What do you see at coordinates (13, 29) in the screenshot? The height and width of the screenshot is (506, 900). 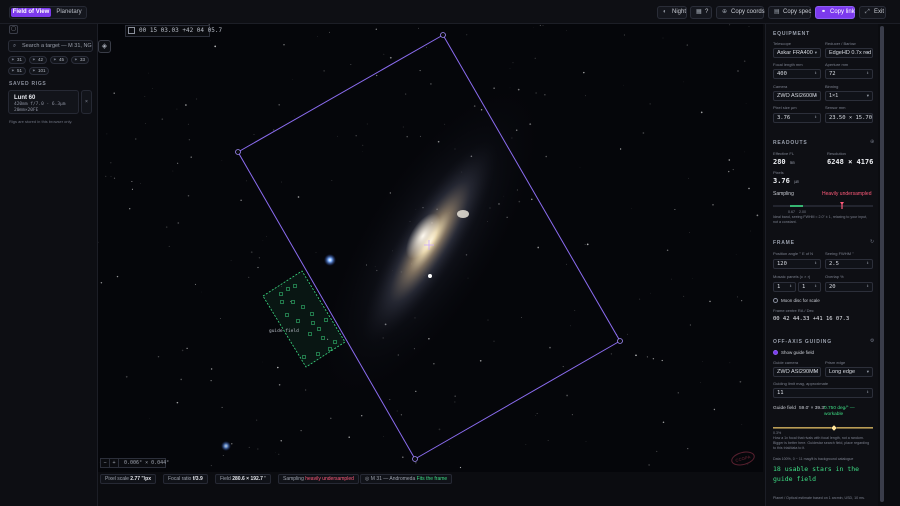 I see `collapse-panel-icon: ▢` at bounding box center [13, 29].